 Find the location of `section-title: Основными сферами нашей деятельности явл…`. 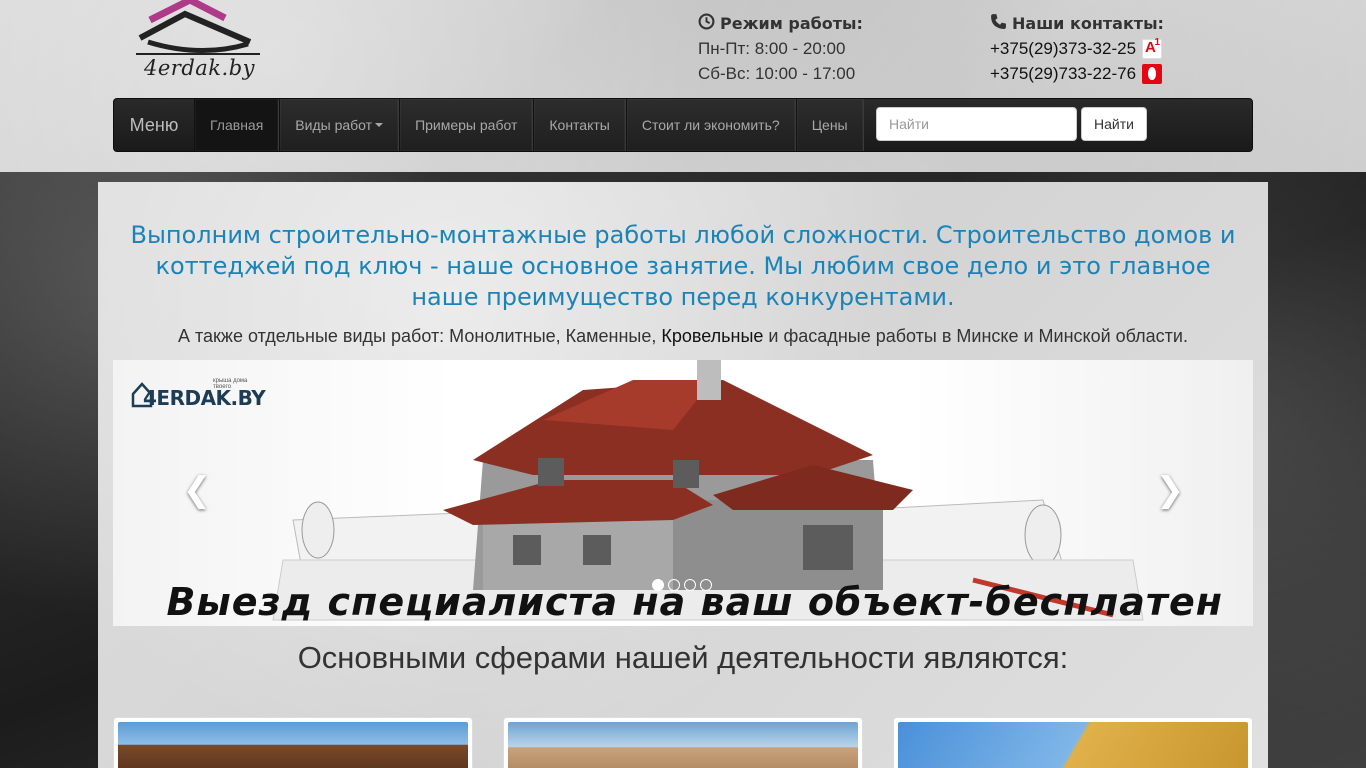

section-title: Основными сферами нашей деятельности явл… is located at coordinates (683, 657).